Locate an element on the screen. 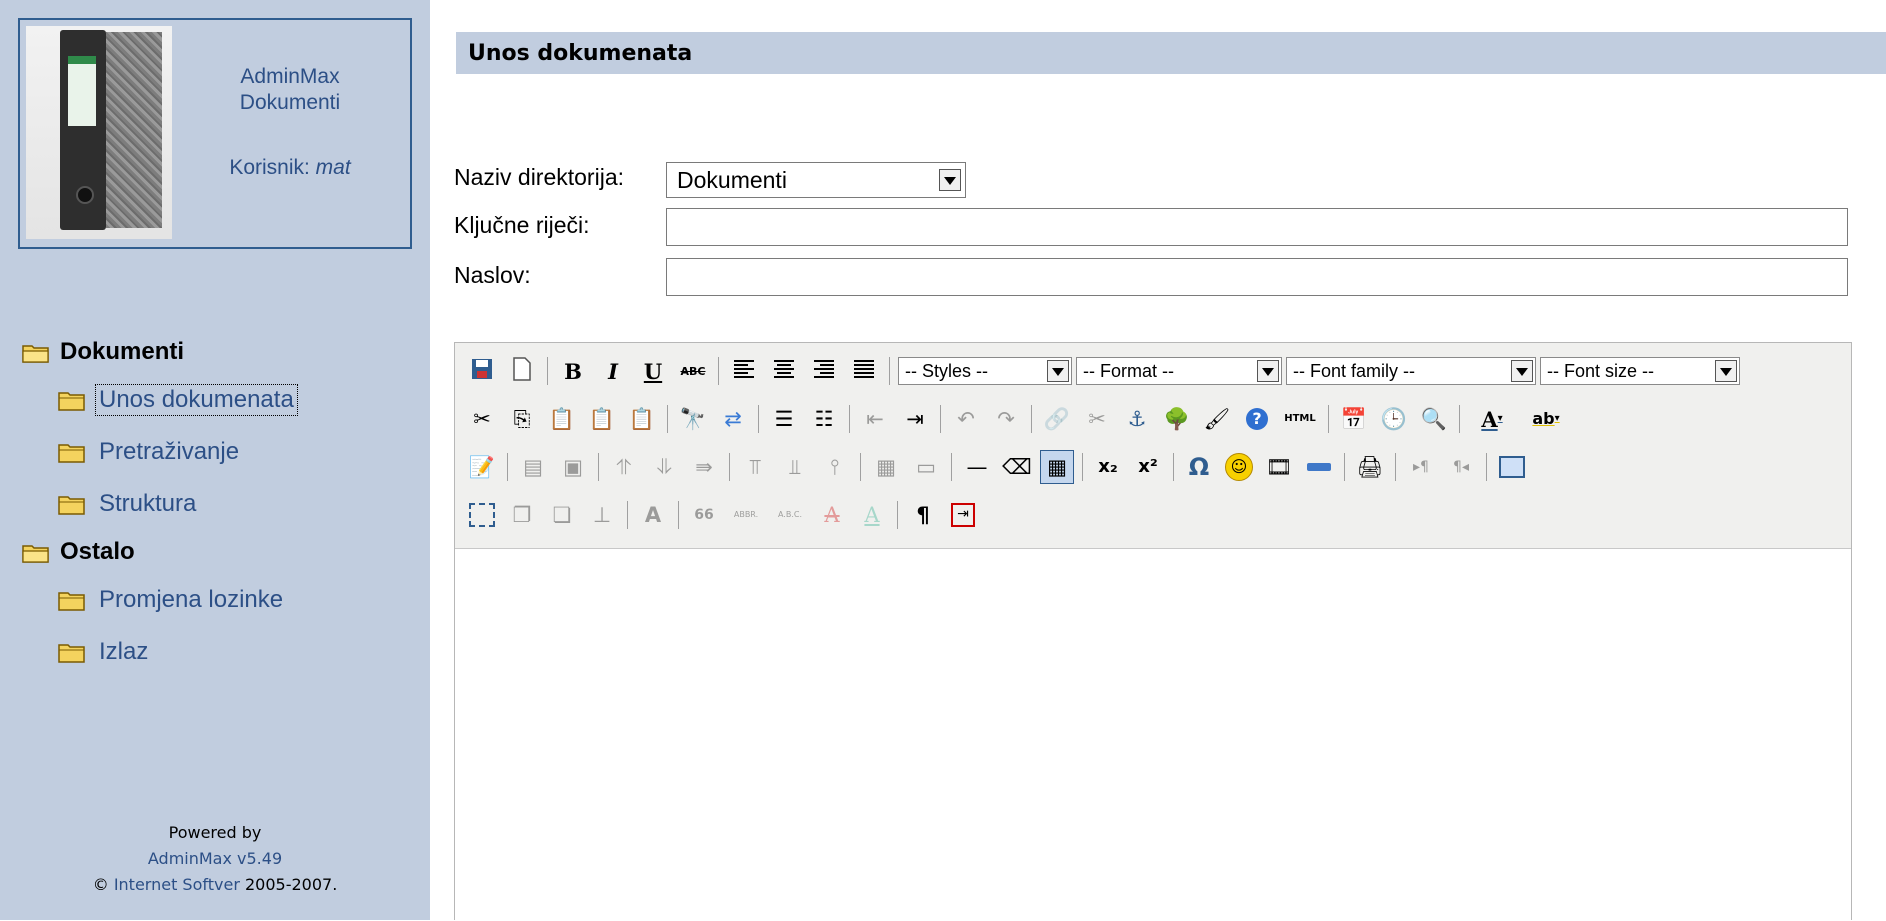  bold-button: B is located at coordinates (573, 371).